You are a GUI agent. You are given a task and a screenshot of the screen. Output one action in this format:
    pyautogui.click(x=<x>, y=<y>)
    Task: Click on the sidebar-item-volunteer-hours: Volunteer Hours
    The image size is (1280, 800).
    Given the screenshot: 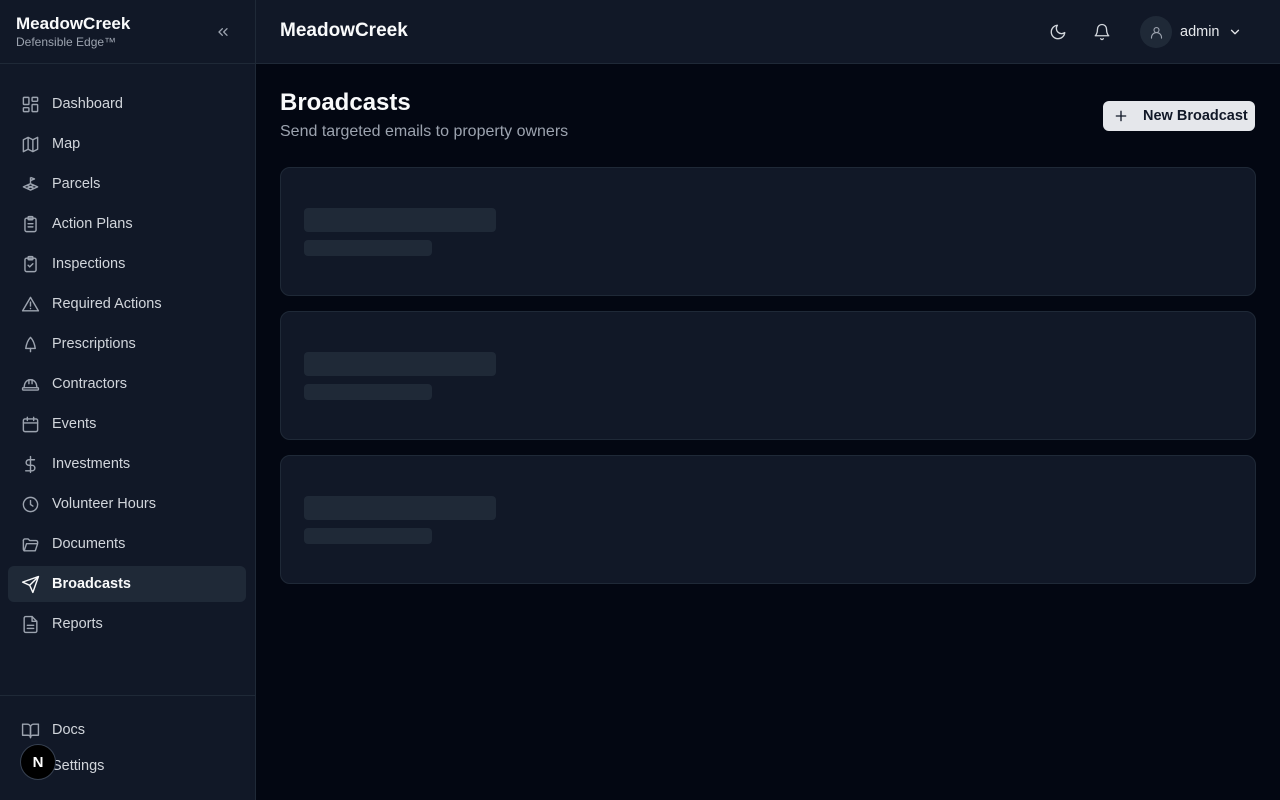 What is the action you would take?
    pyautogui.click(x=127, y=504)
    